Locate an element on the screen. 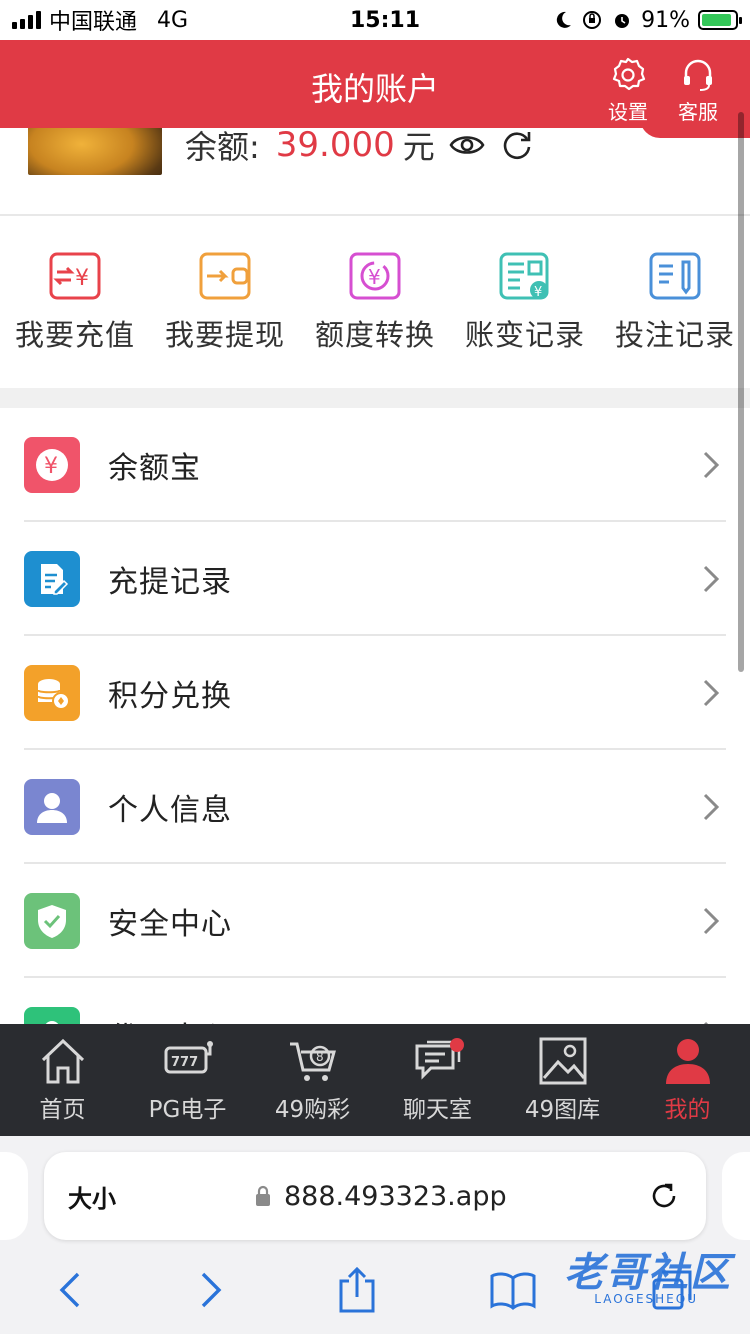 The height and width of the screenshot is (1334, 750). avatar is located at coordinates (95, 151).